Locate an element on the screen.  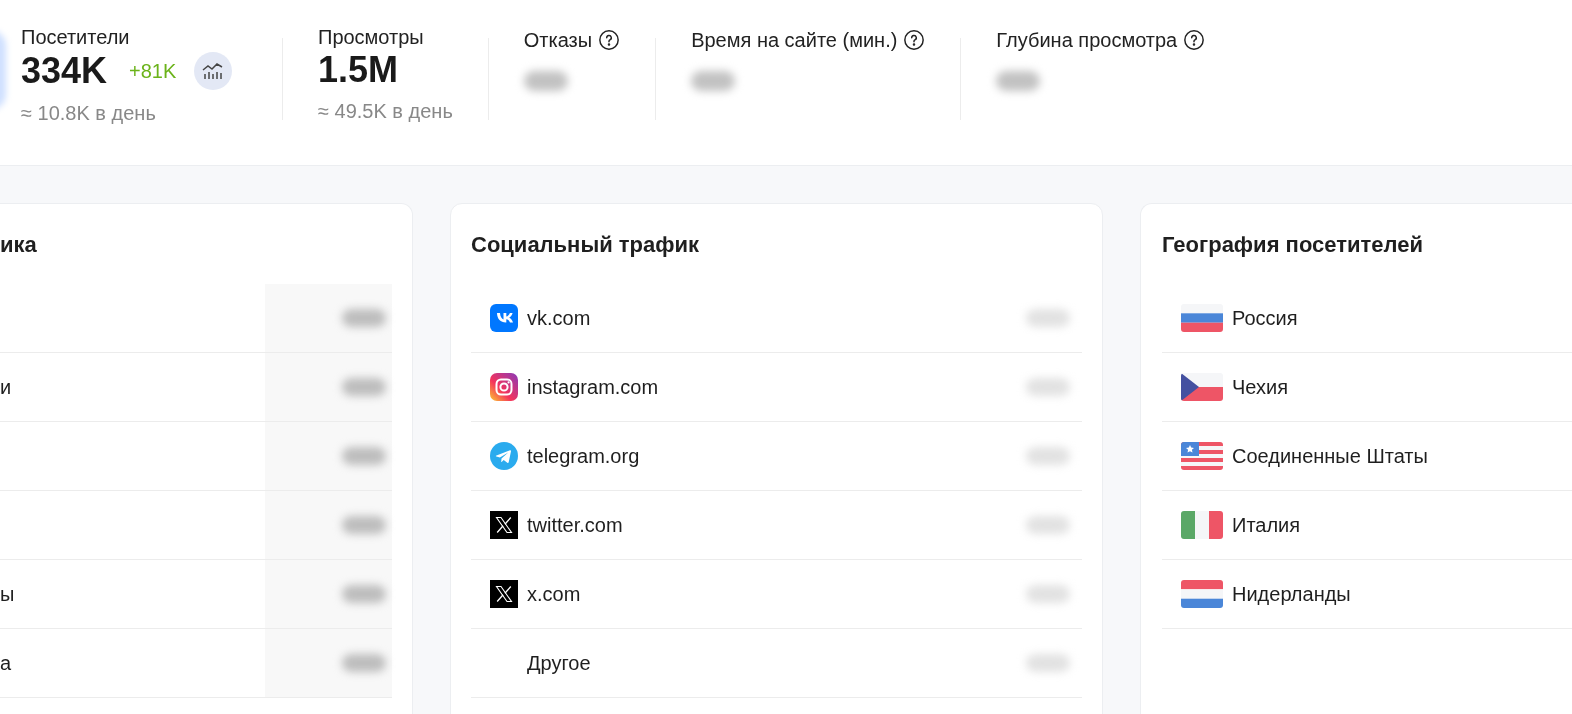
metric-label: Посетители is located at coordinates (75, 37).